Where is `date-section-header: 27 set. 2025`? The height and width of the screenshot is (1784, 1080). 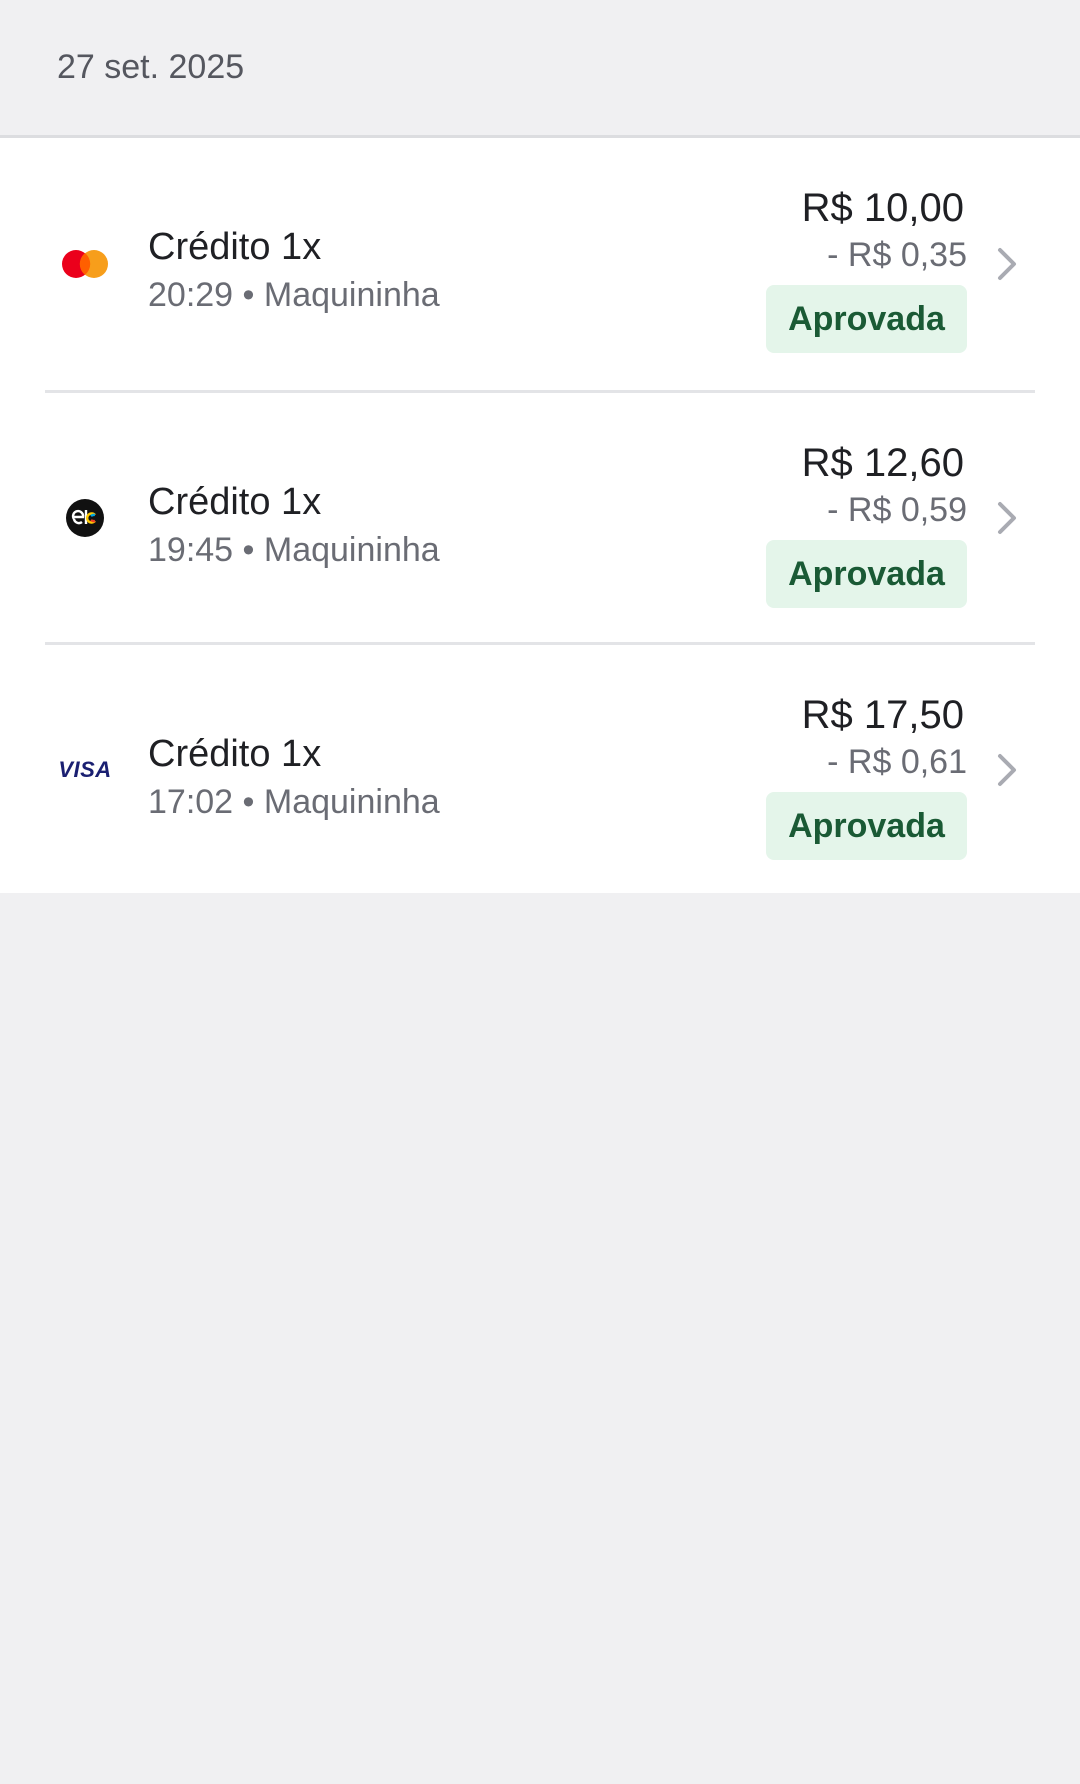
date-section-header: 27 set. 2025 is located at coordinates (540, 69).